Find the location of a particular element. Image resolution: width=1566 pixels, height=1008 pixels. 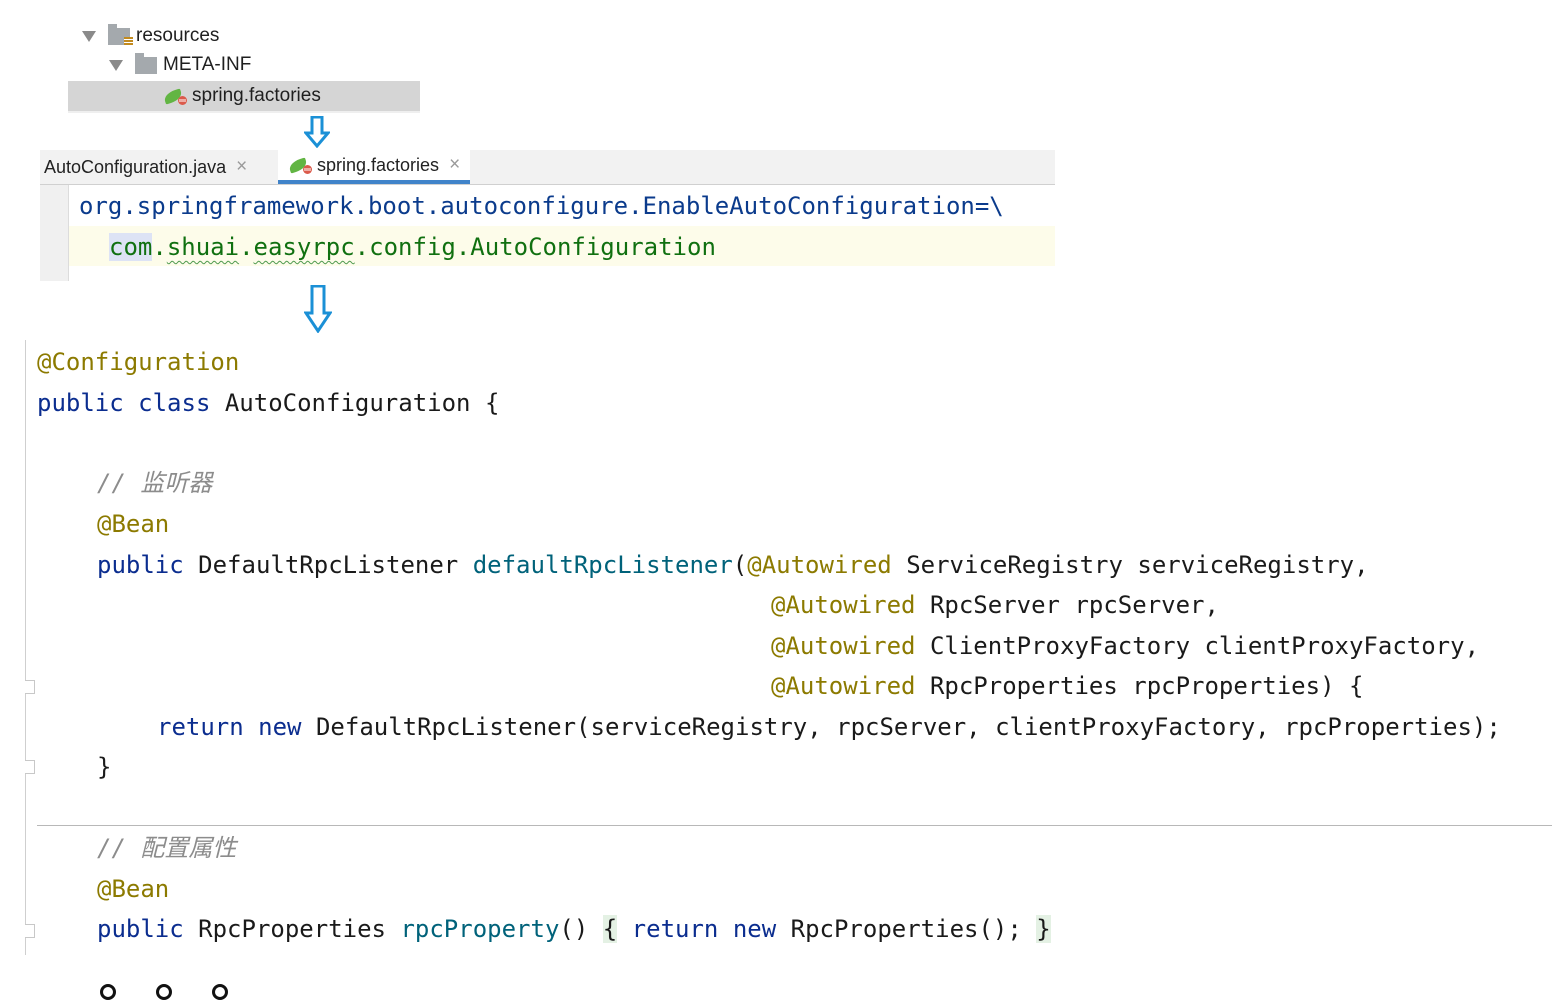

parameter: ClientProxyFactory clientProxyFactory, is located at coordinates (1197, 646).